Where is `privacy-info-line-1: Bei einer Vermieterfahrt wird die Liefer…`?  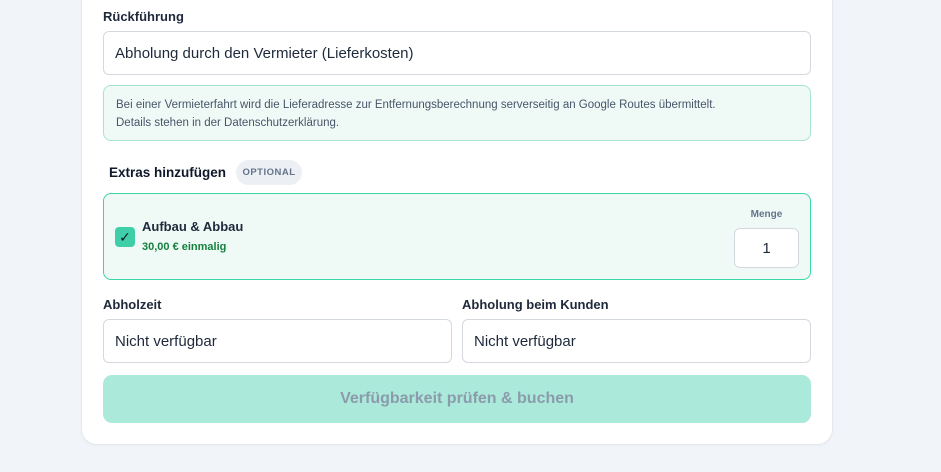 privacy-info-line-1: Bei einer Vermieterfahrt wird die Liefer… is located at coordinates (416, 105).